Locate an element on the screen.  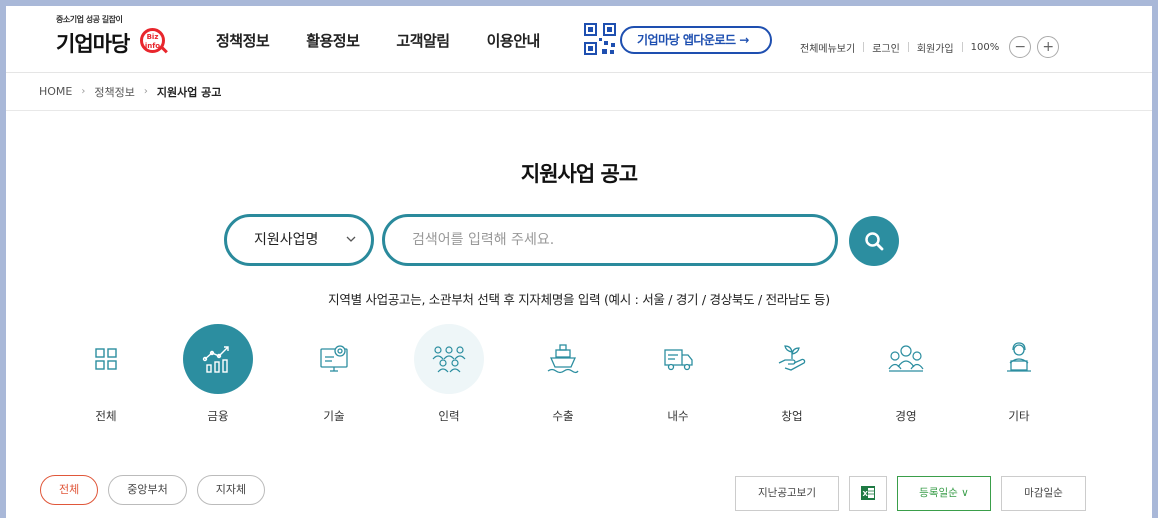
technology-monitor-icon is located at coordinates (334, 359).